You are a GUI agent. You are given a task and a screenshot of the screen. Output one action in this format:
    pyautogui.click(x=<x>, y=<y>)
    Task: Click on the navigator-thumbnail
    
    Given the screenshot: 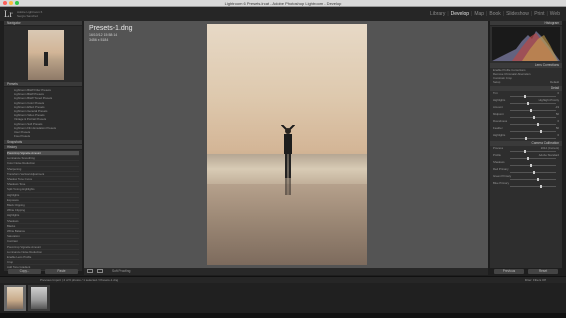 What is the action you would take?
    pyautogui.click(x=46, y=55)
    